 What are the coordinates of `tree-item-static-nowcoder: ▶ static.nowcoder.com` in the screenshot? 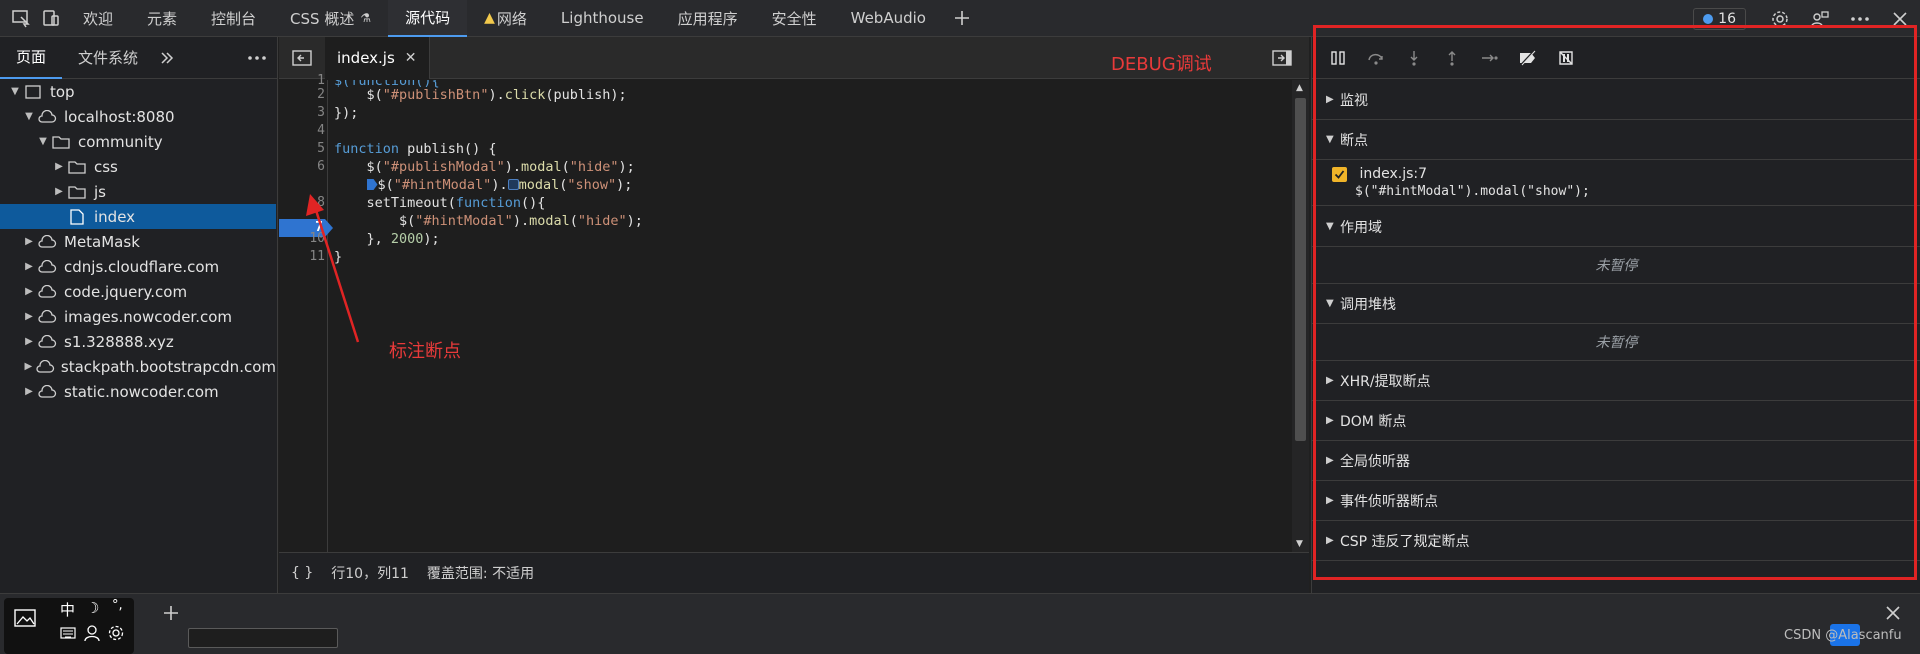 It's located at (149, 391).